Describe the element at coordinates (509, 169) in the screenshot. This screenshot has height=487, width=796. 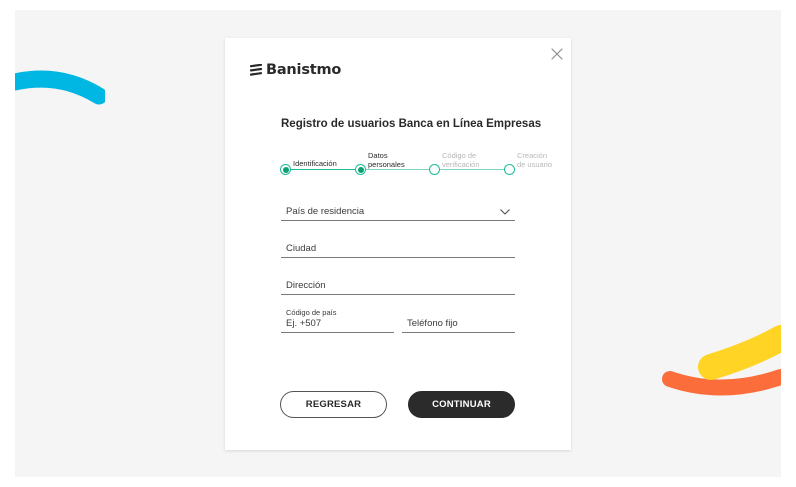
I see `step-4-dot` at that location.